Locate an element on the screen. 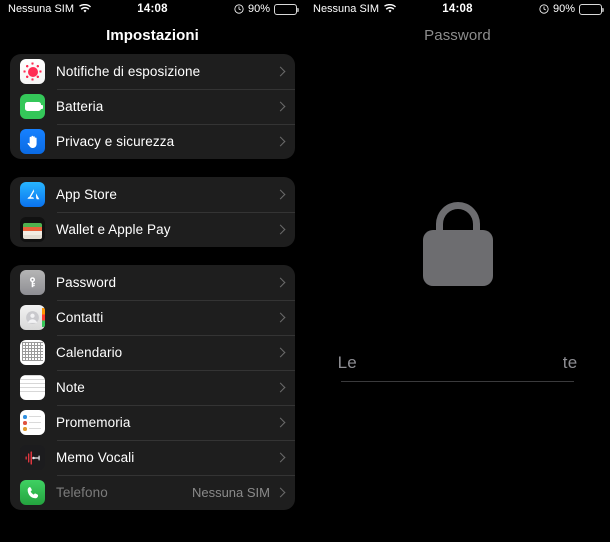  settings-row-label: Note is located at coordinates (70, 387).